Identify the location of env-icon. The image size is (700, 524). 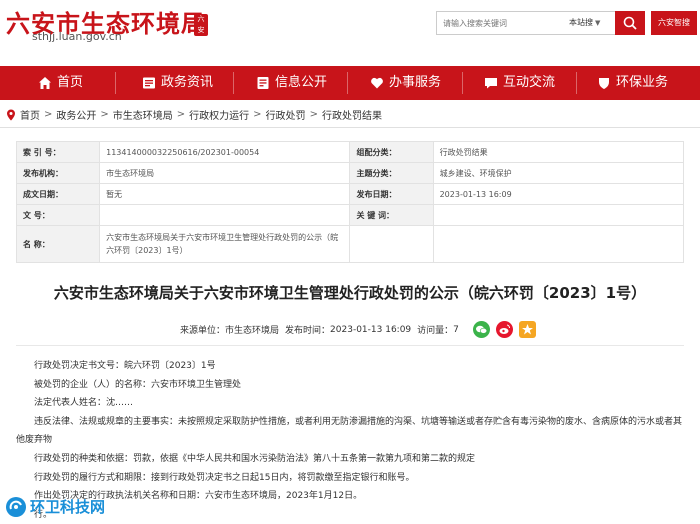
(604, 83).